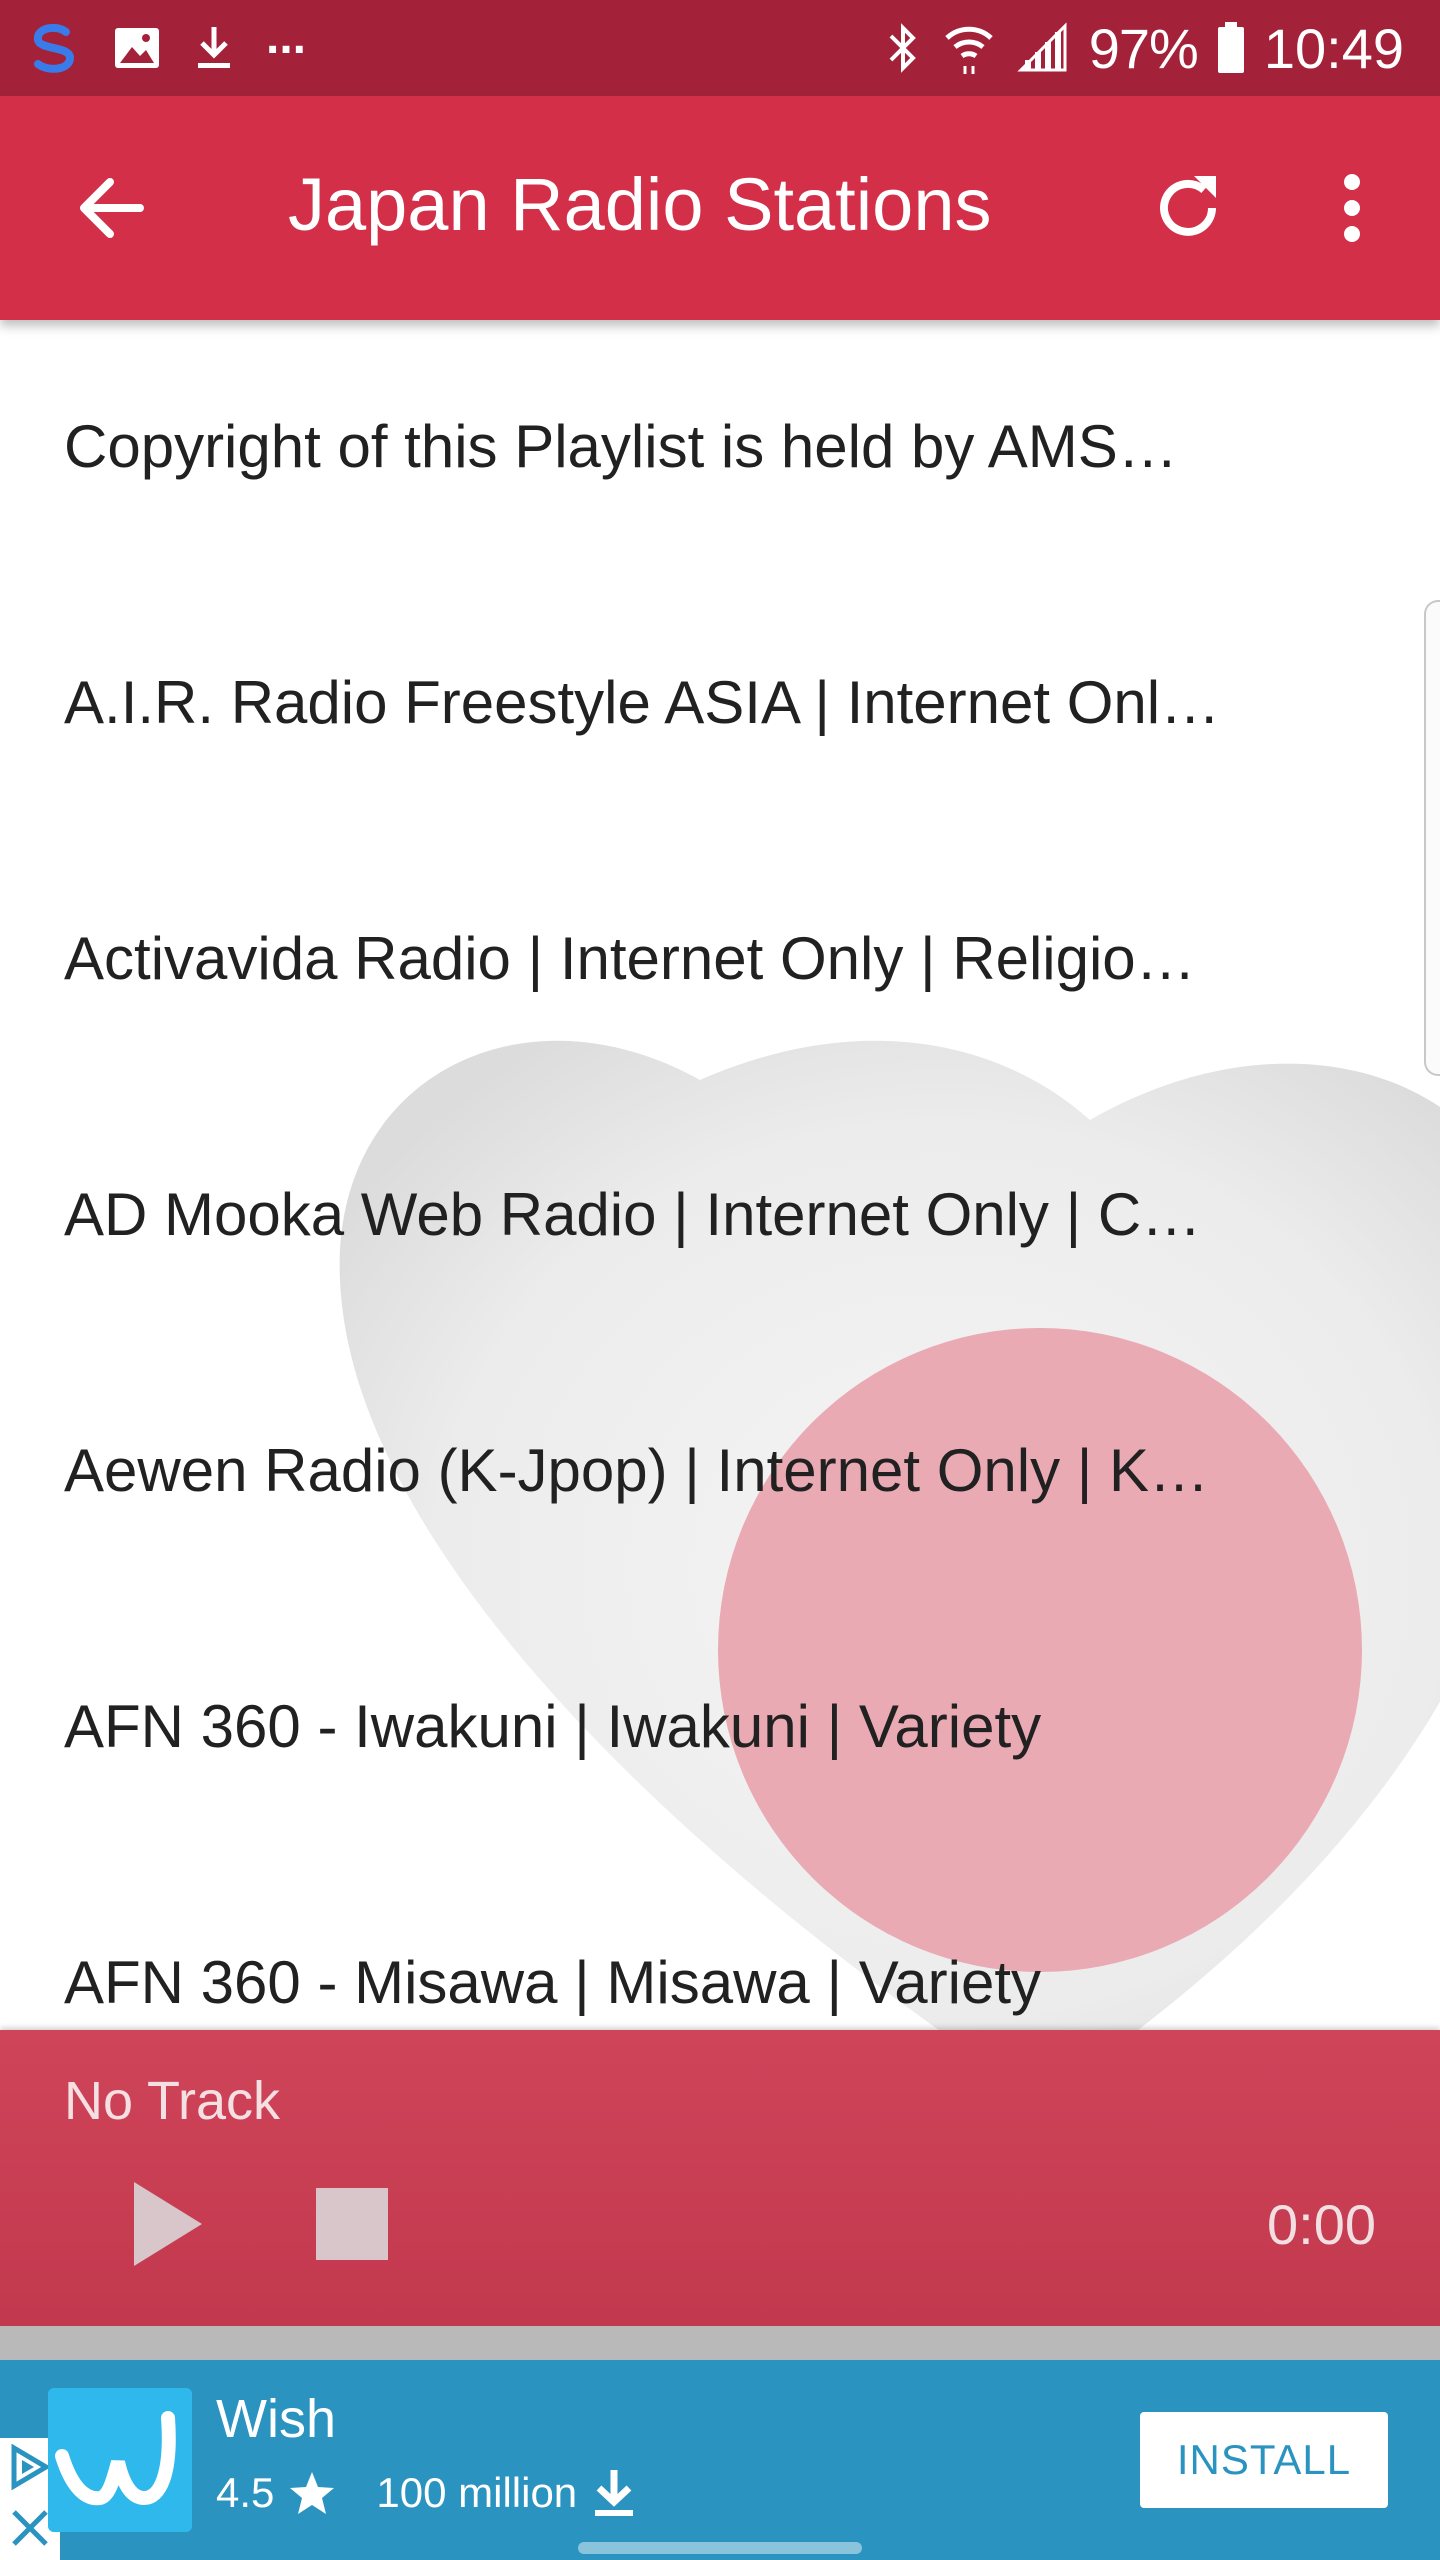 Image resolution: width=1440 pixels, height=2560 pixels. Describe the element at coordinates (276, 2419) in the screenshot. I see `ad-app-name: Wish` at that location.